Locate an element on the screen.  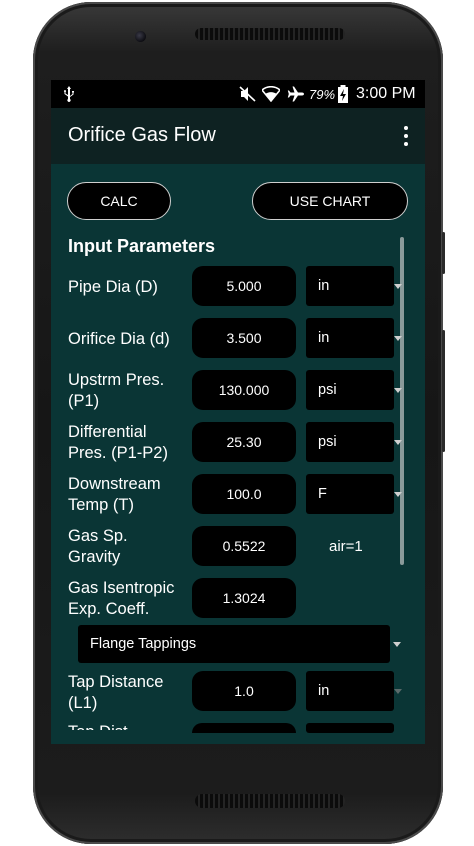
differential-pres-label: Differential Pres. (P1-P2) is located at coordinates (118, 443).